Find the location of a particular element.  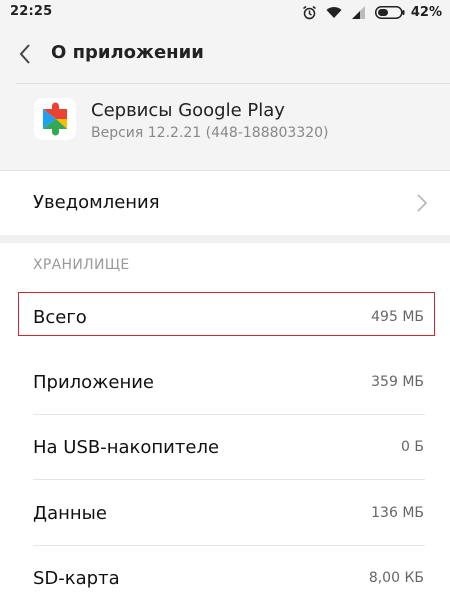

storage-row-usb: На USB-накопителе 0 Б is located at coordinates (225, 448).